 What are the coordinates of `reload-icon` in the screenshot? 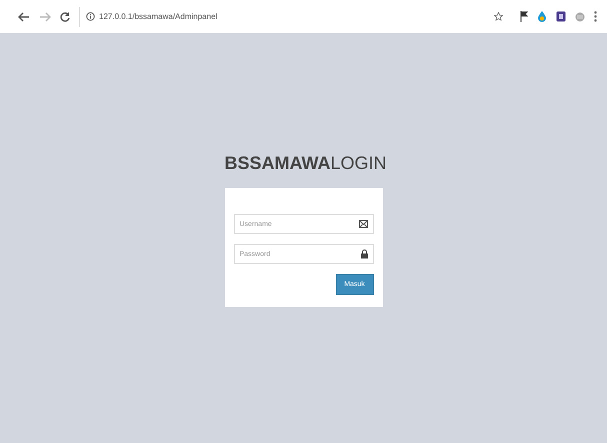 It's located at (65, 17).